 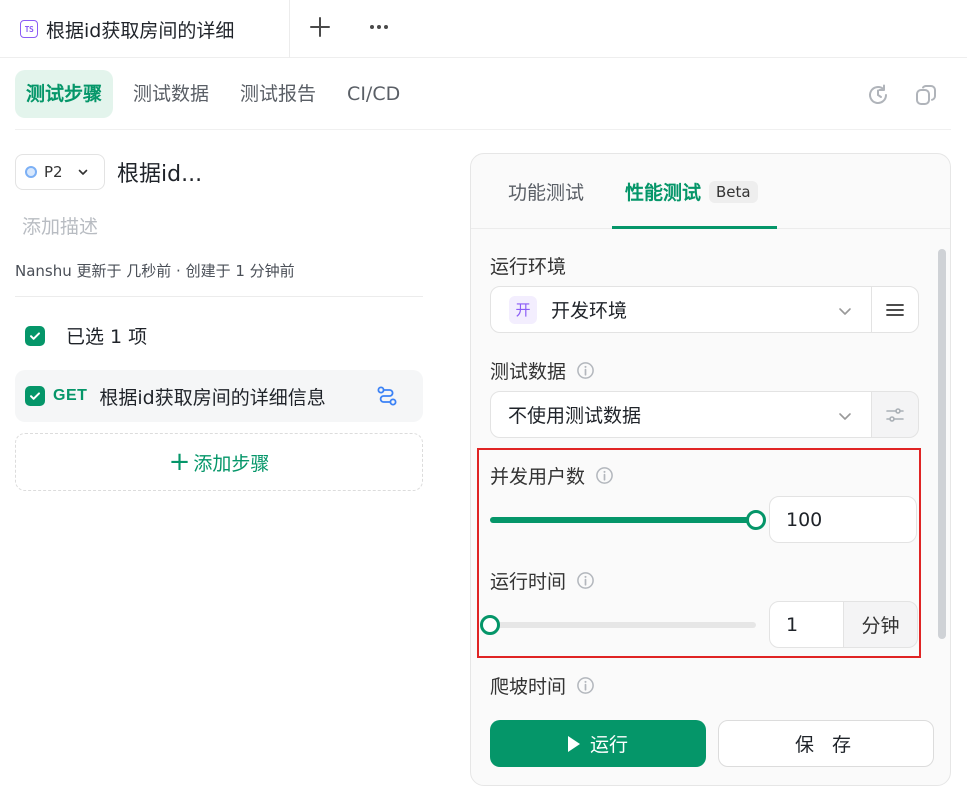 I want to click on tab-functional-test: 功能测试, so click(x=546, y=191).